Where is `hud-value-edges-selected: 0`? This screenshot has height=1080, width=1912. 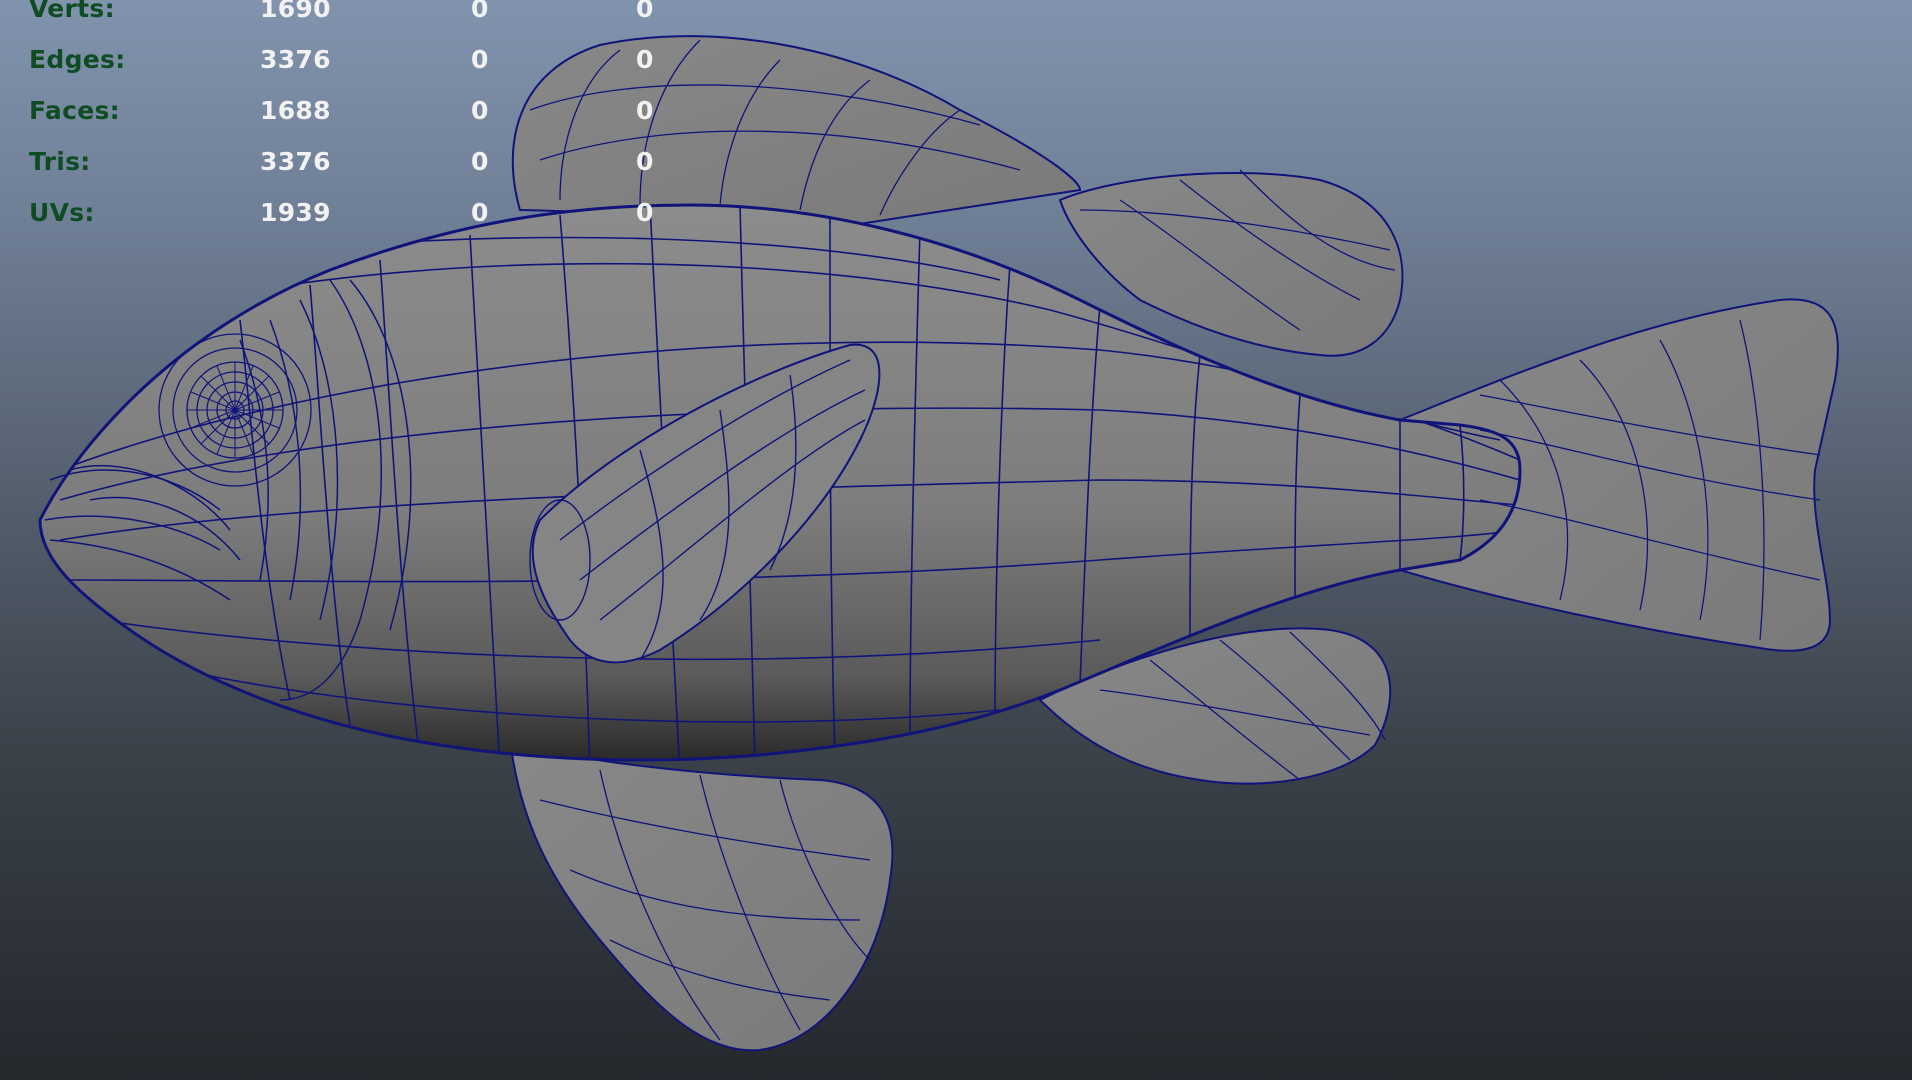
hud-value-edges-selected: 0 is located at coordinates (480, 59).